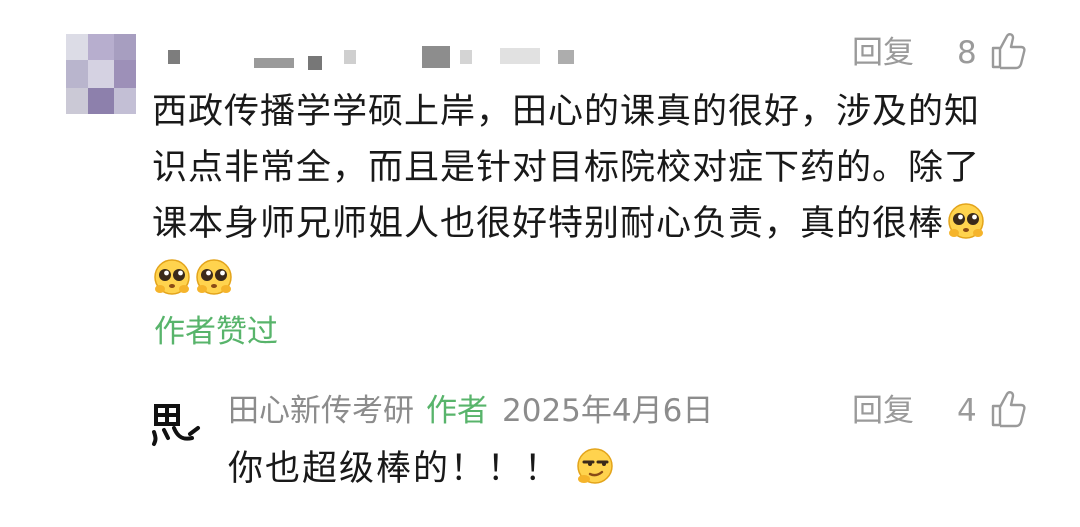 This screenshot has width=1080, height=527. I want to click on reply-author-name: 田心新传考研, so click(321, 411).